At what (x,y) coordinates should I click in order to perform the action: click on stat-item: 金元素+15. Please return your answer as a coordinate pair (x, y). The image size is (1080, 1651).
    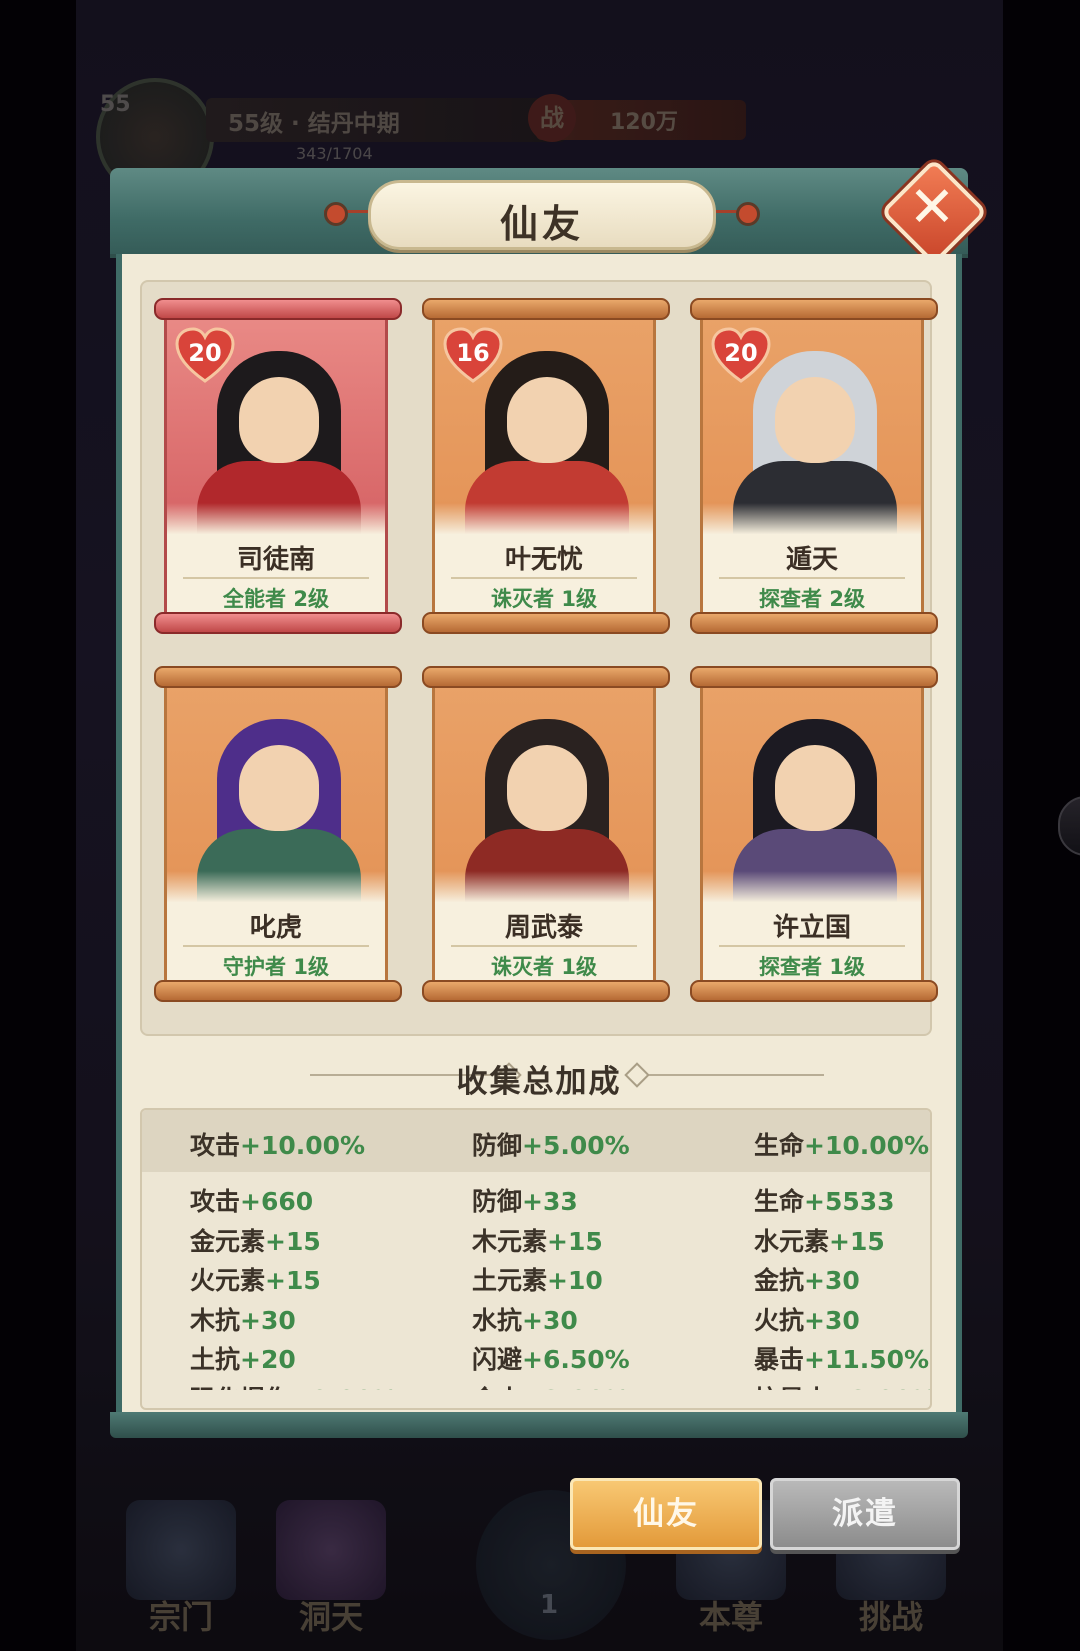
    Looking at the image, I should click on (255, 1240).